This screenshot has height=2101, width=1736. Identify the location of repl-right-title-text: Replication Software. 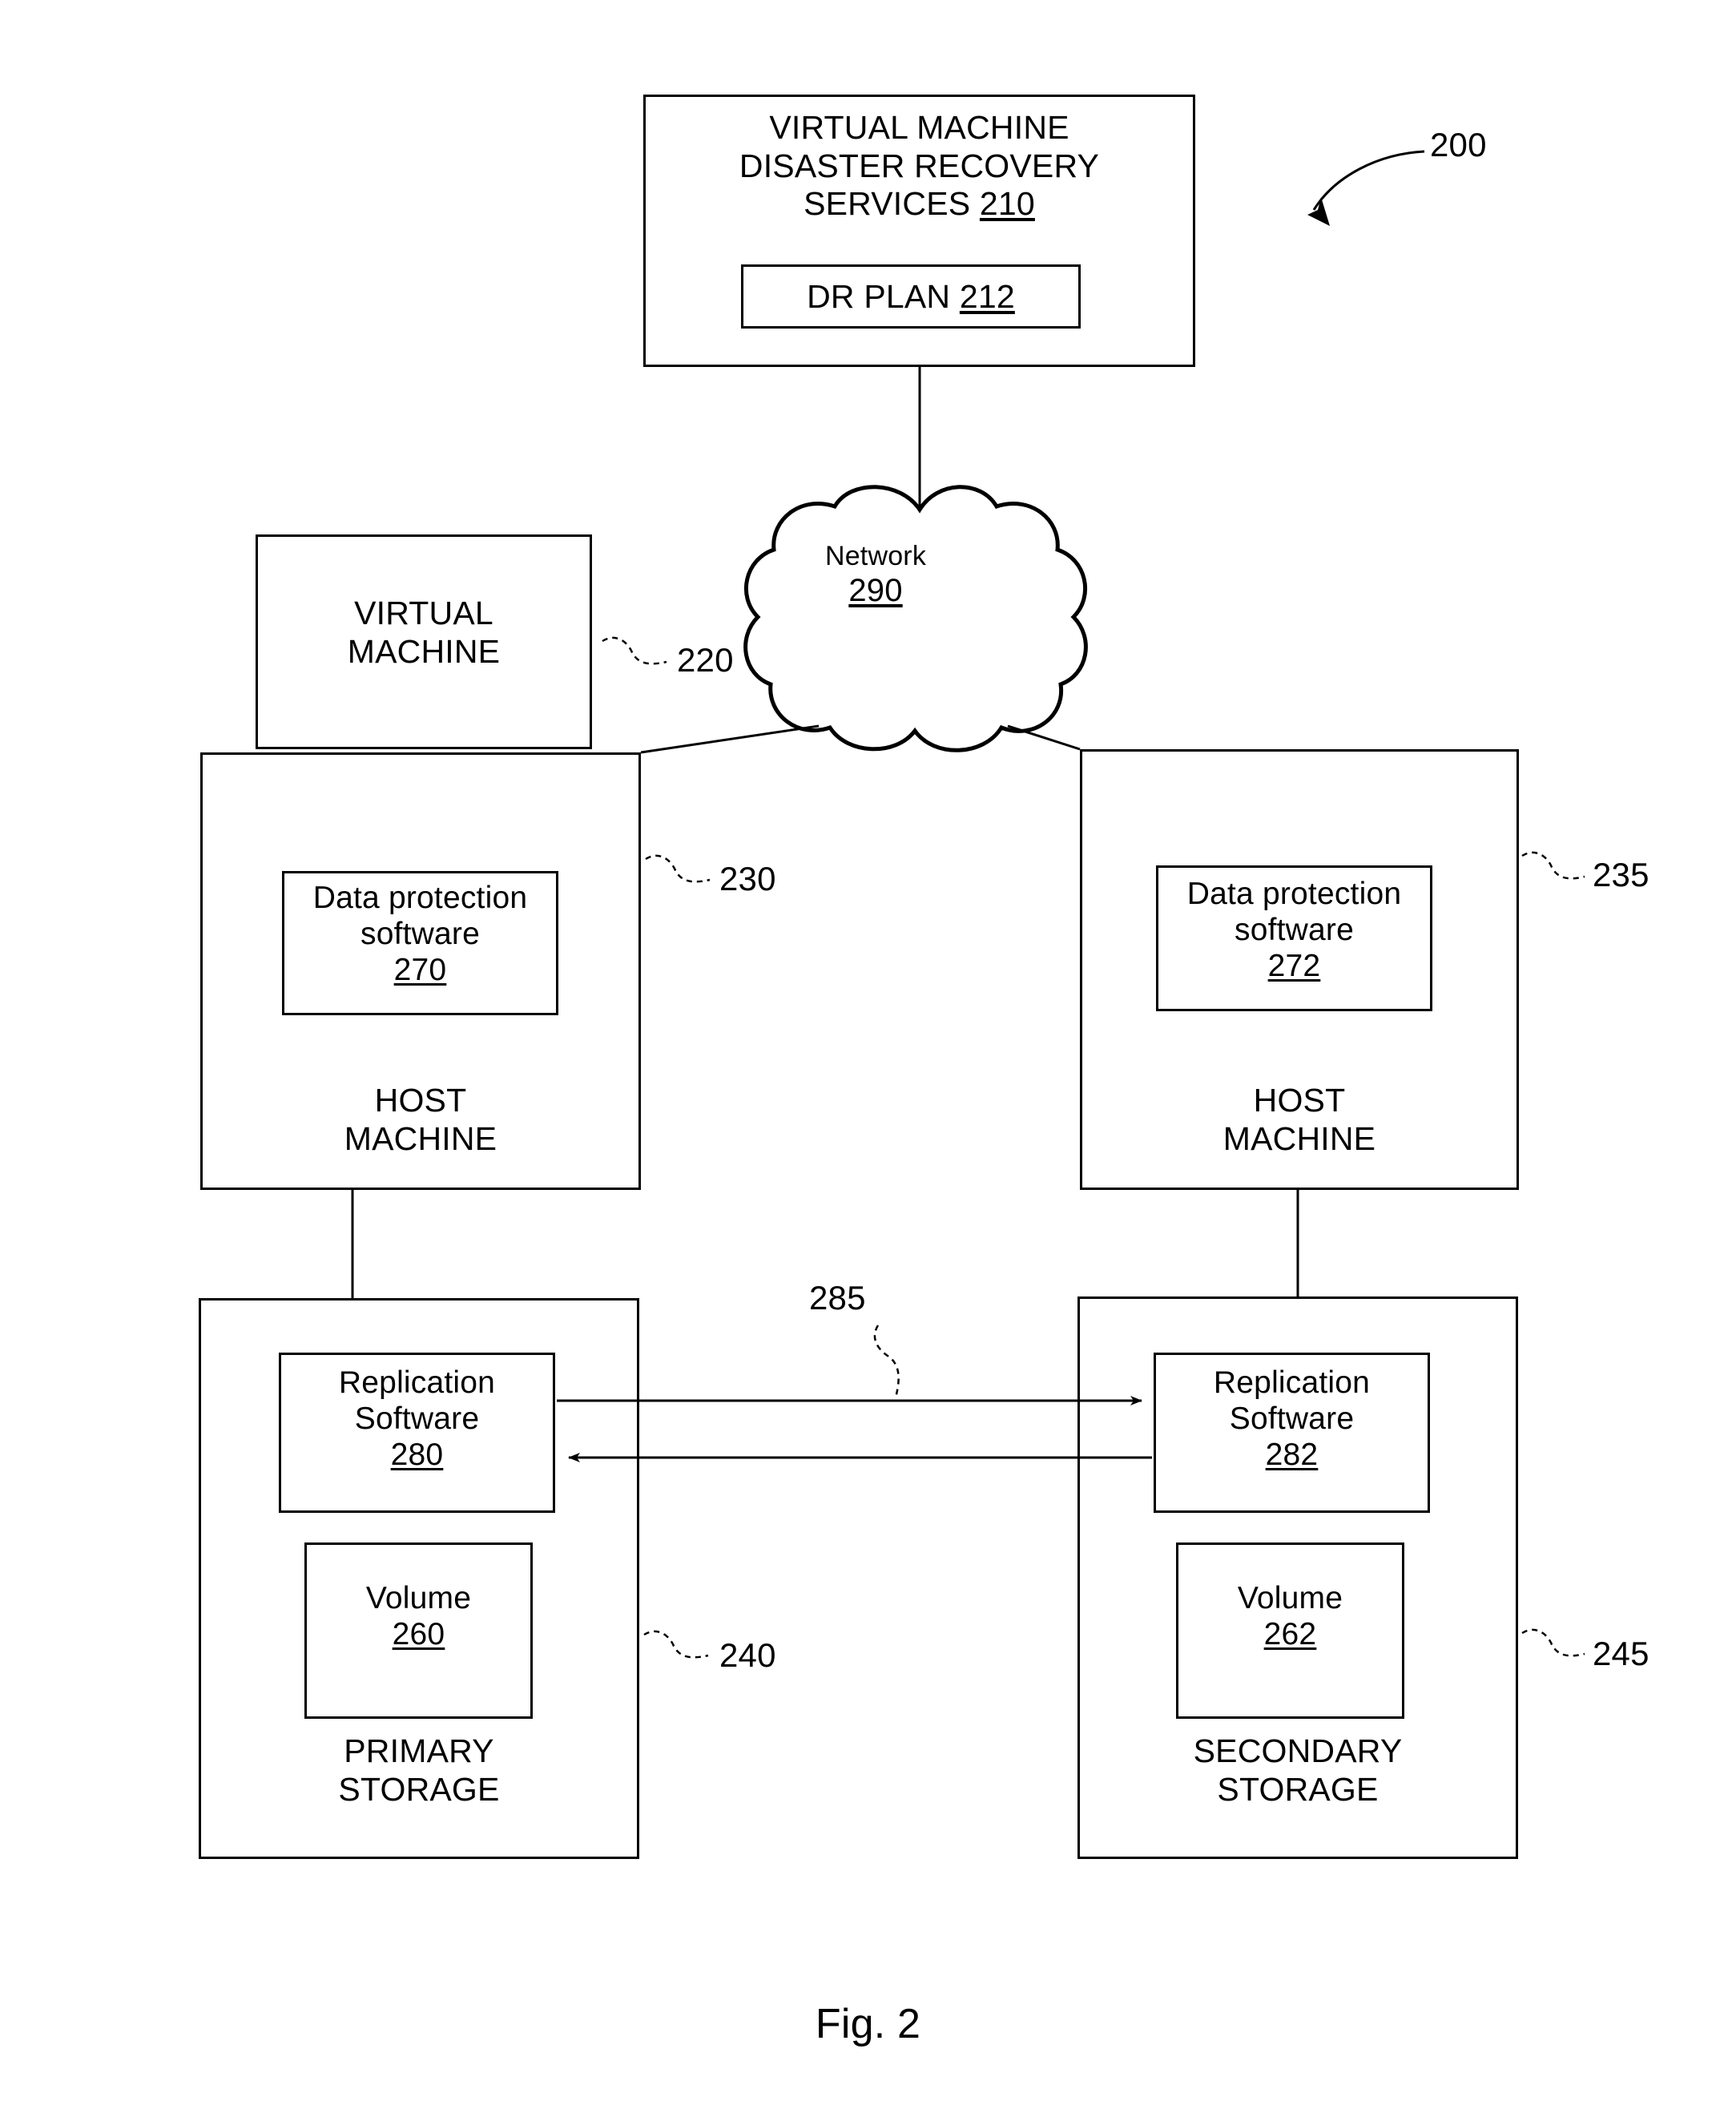
(1292, 1401).